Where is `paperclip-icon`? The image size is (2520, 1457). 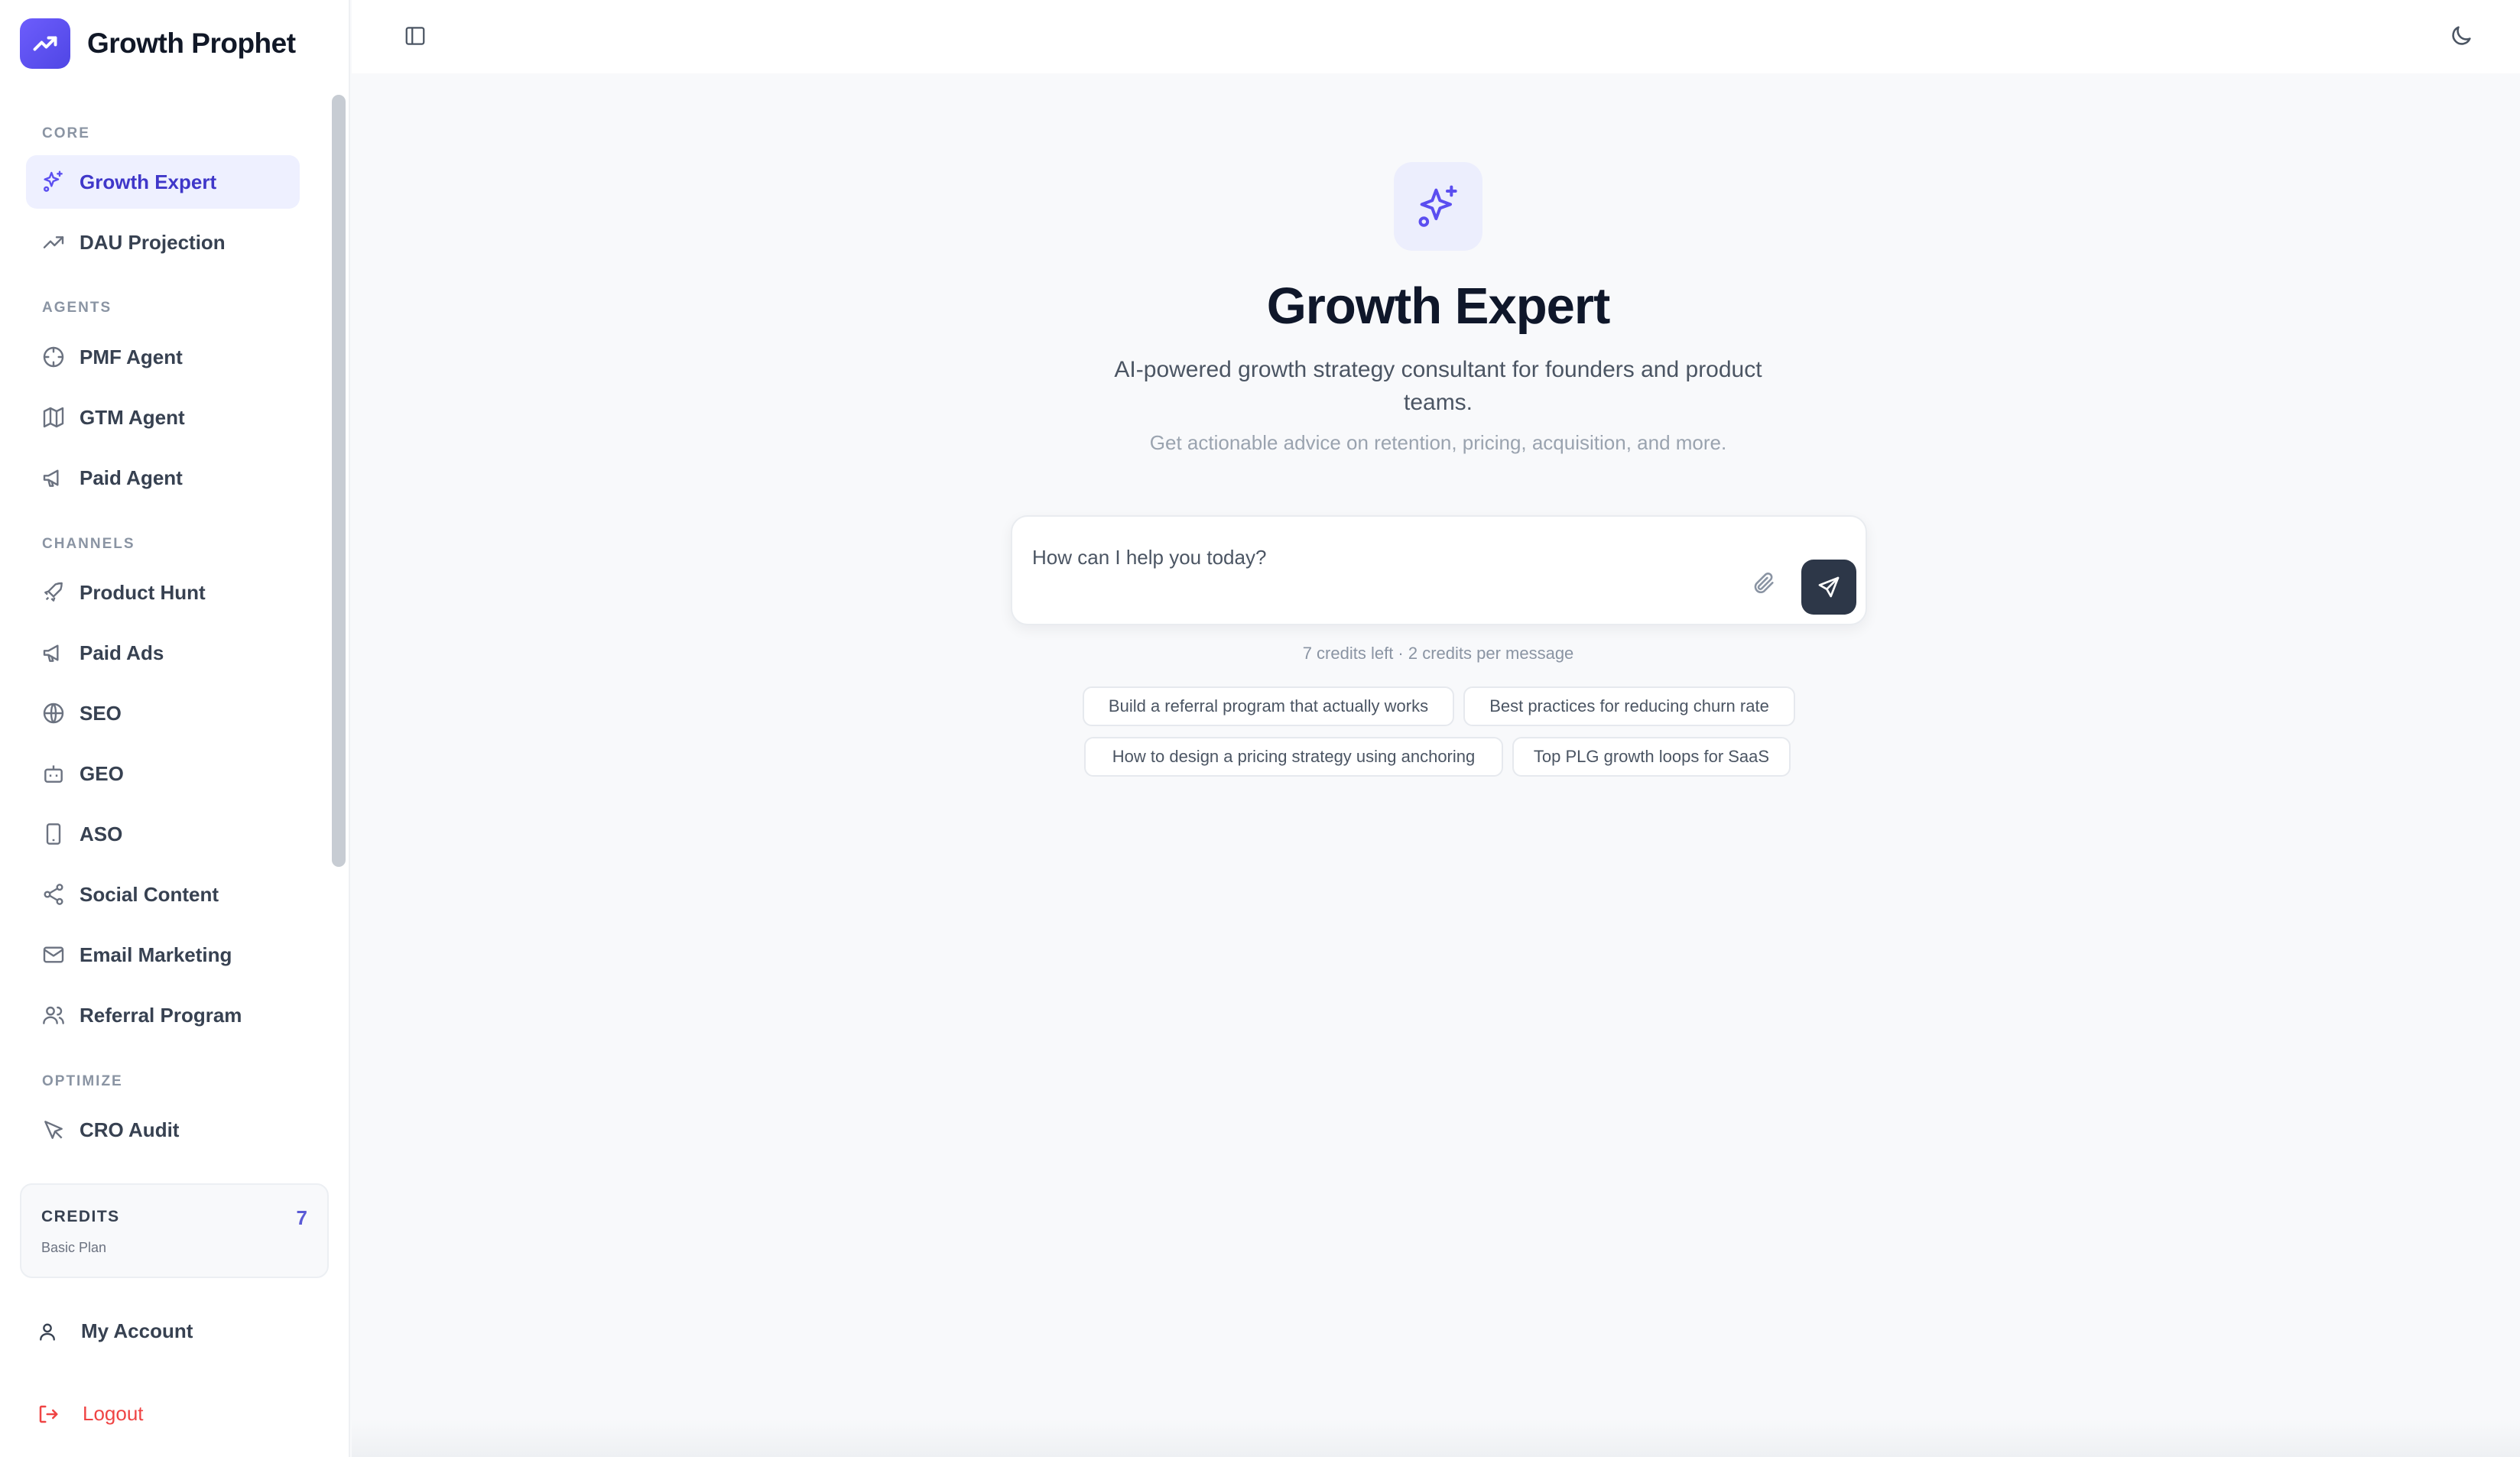 paperclip-icon is located at coordinates (1764, 584).